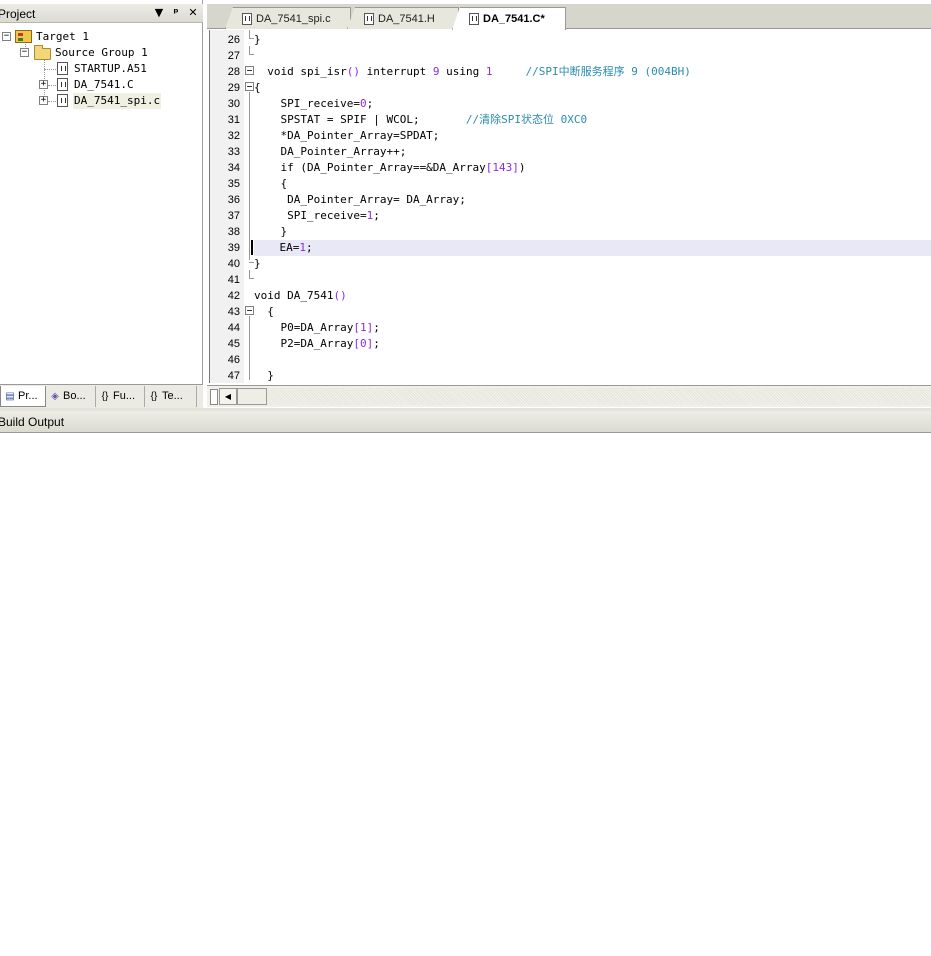  Describe the element at coordinates (233, 40) in the screenshot. I see `line-number: 26` at that location.